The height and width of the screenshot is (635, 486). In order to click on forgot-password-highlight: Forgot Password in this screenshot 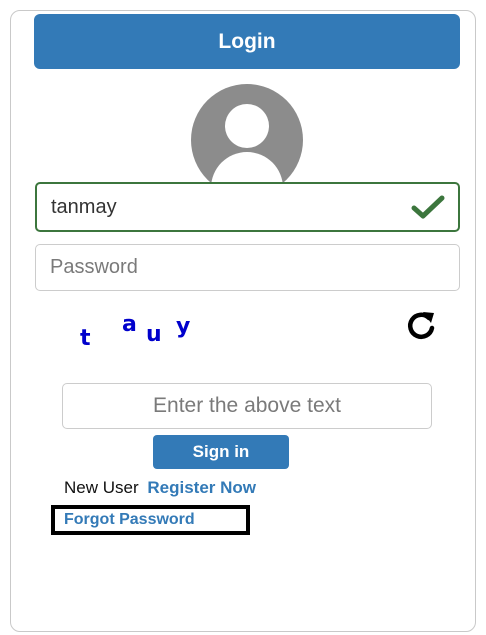, I will do `click(150, 520)`.